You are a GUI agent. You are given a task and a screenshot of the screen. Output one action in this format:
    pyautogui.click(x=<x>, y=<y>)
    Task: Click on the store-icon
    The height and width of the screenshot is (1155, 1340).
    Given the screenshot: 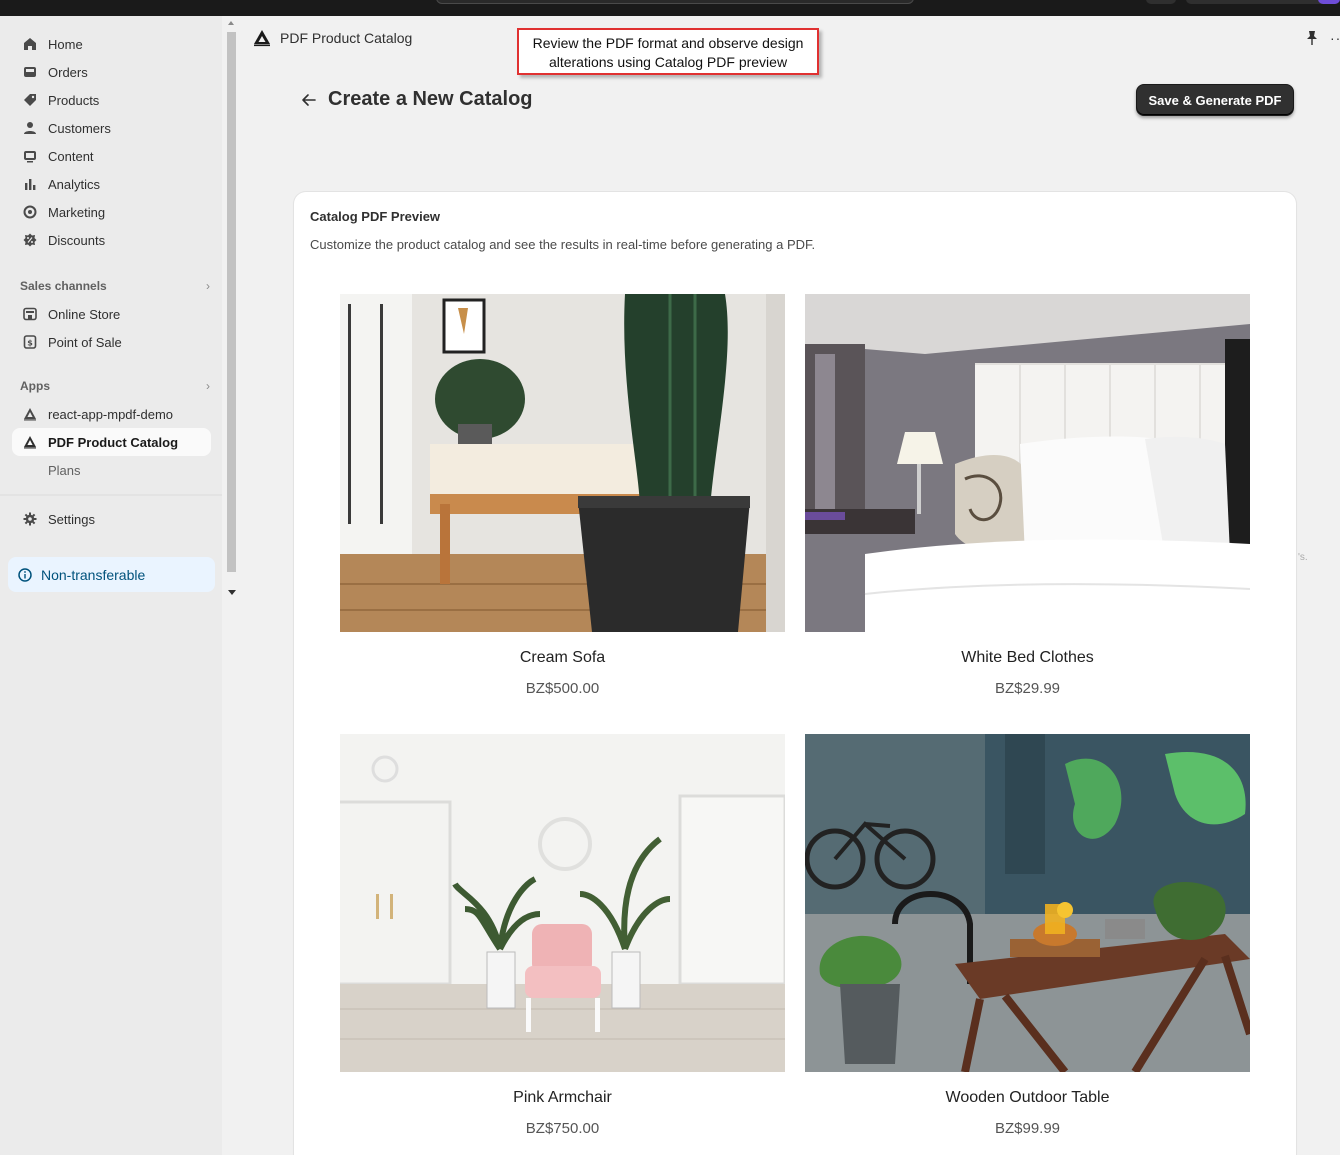 What is the action you would take?
    pyautogui.click(x=30, y=314)
    